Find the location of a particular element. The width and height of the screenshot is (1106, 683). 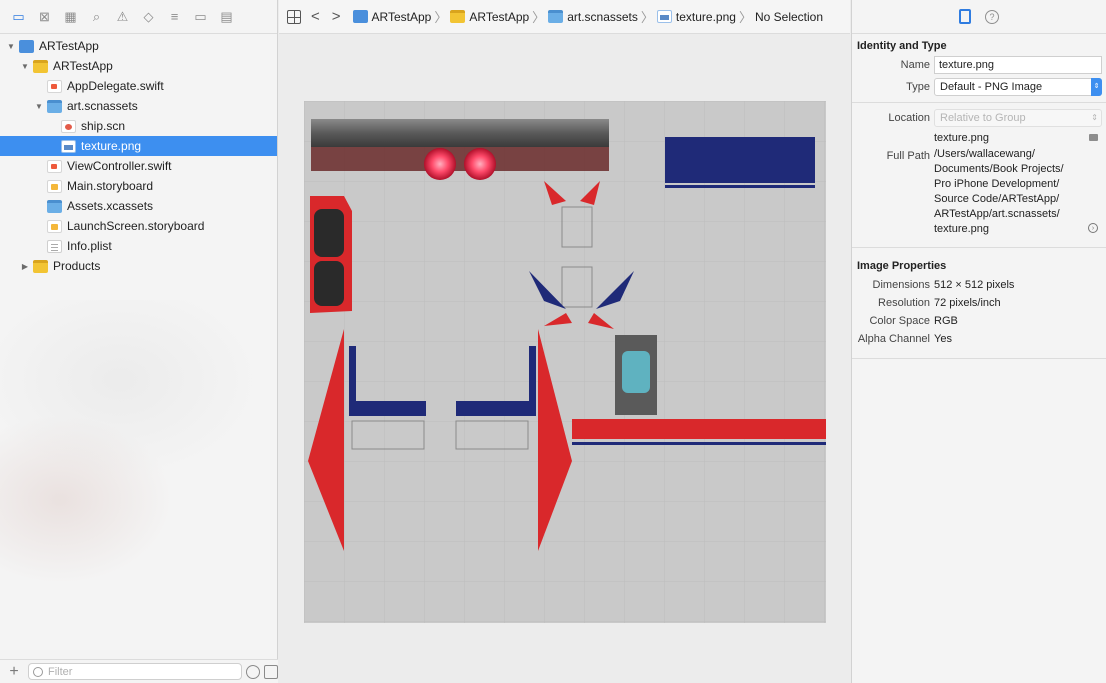

identity-section-title: Identity and Type is located at coordinates (902, 46).